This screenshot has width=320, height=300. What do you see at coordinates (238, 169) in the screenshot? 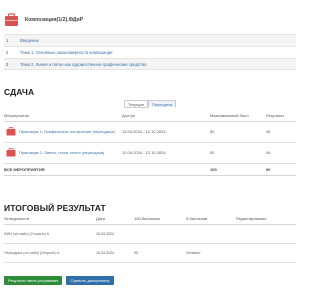
I see `total-max: 100` at bounding box center [238, 169].